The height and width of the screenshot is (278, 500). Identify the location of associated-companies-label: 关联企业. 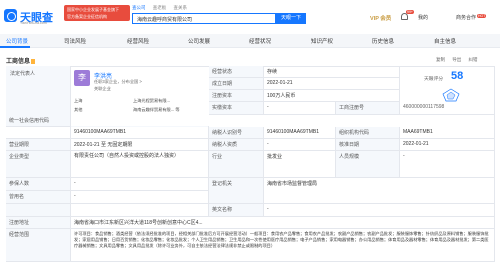
(102, 88).